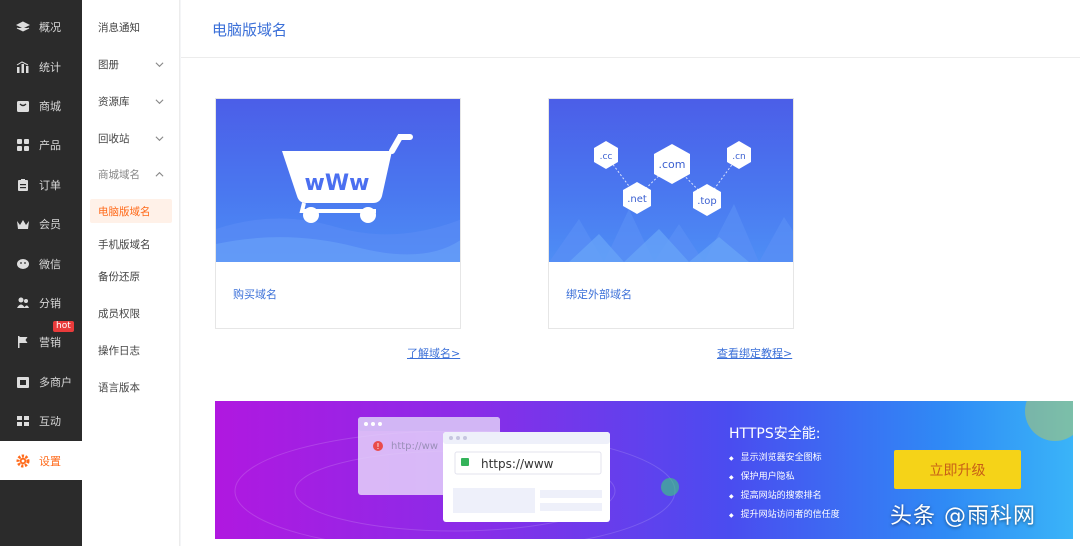 This screenshot has width=1080, height=546. What do you see at coordinates (131, 101) in the screenshot?
I see `submenu-item-resources: 资源库` at bounding box center [131, 101].